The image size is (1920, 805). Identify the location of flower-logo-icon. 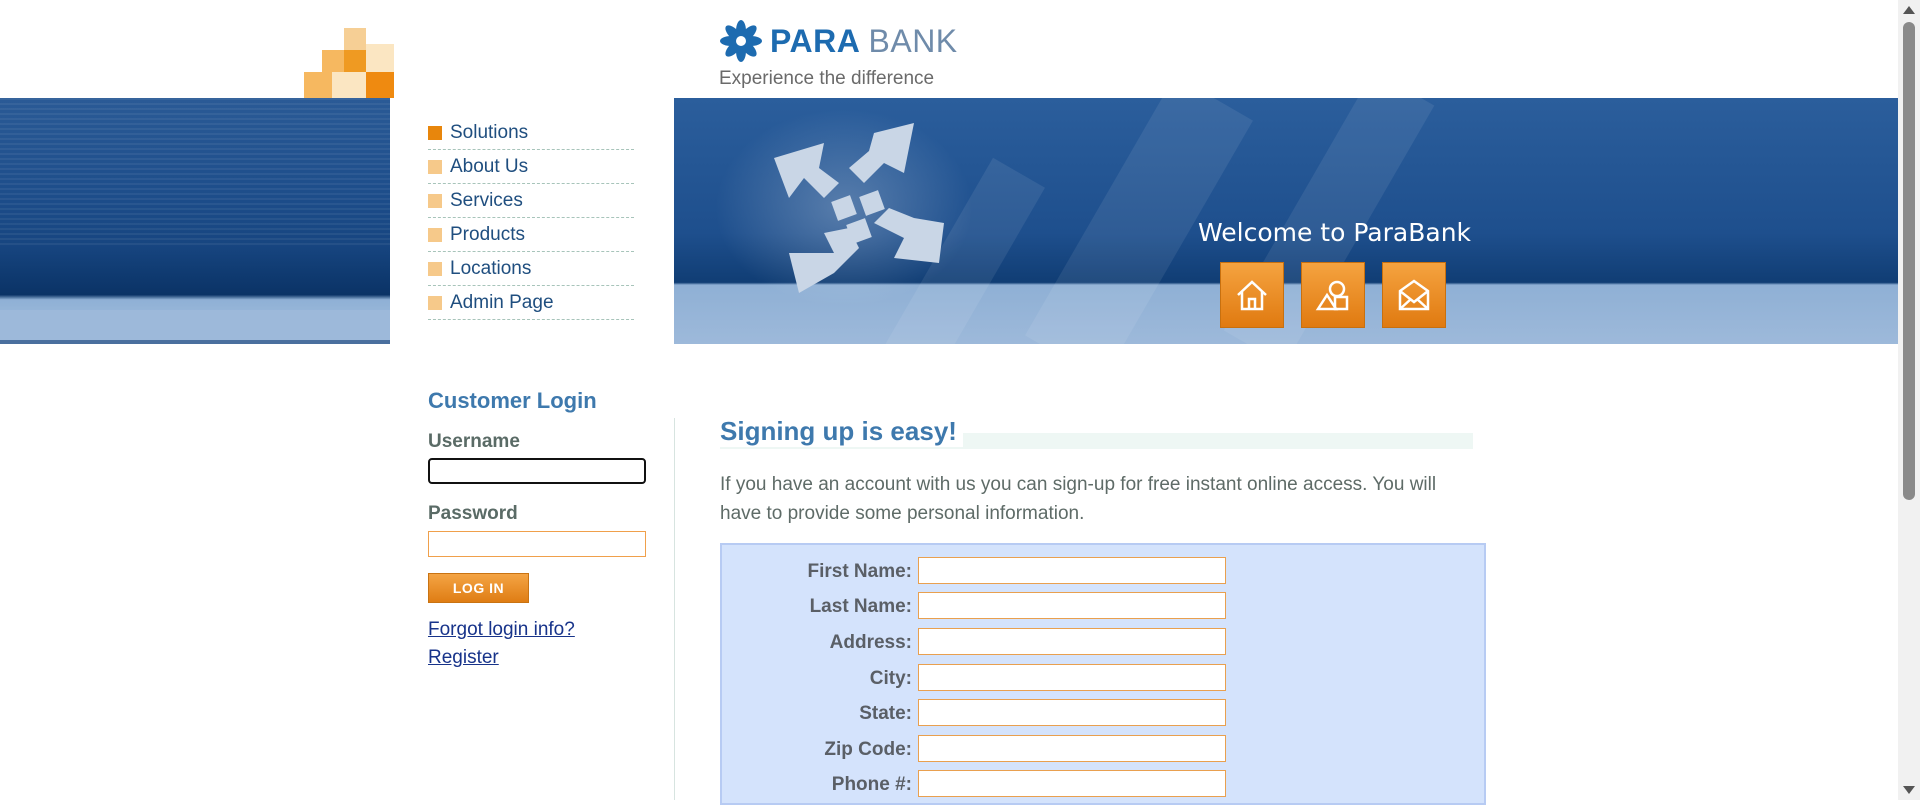
(741, 41).